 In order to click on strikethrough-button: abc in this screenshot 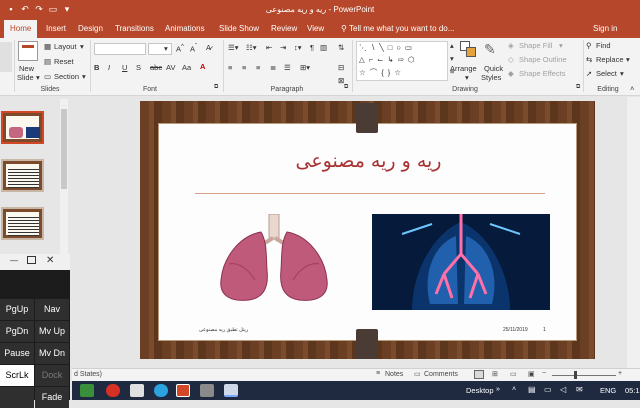, I will do `click(156, 67)`.